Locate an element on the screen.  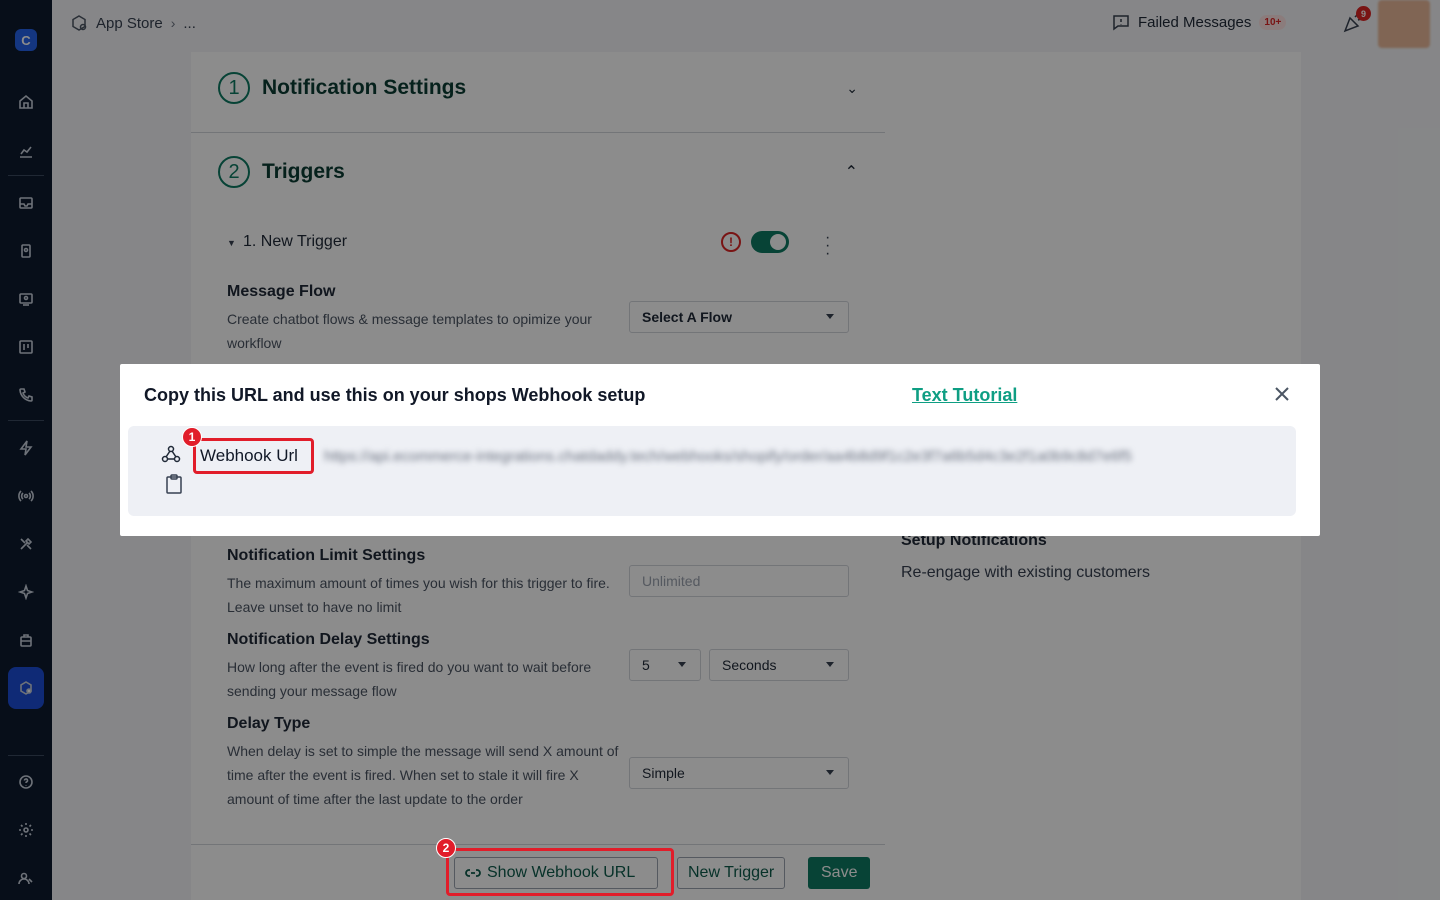
clipboard-icon is located at coordinates (174, 486).